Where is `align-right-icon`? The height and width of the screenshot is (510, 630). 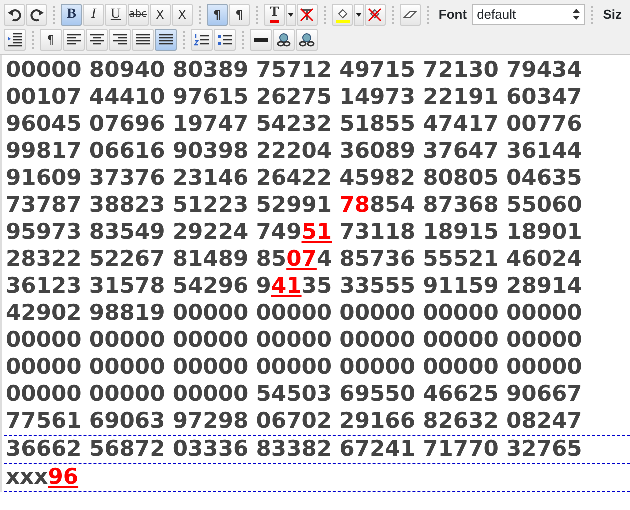
align-right-icon is located at coordinates (120, 40).